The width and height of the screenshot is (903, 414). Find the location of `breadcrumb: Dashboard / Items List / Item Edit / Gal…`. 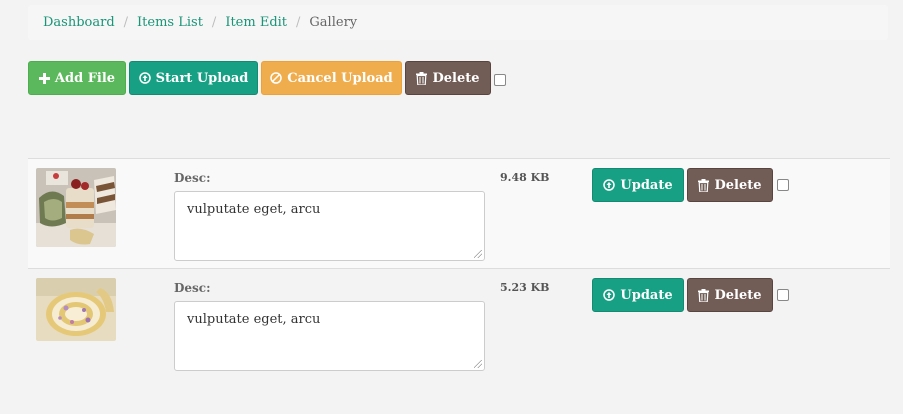

breadcrumb: Dashboard / Items List / Item Edit / Gal… is located at coordinates (458, 22).